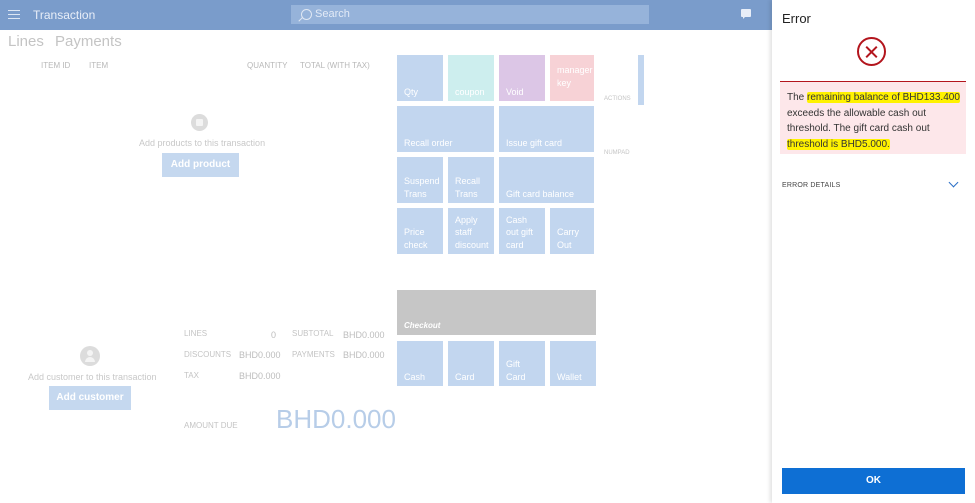 The image size is (975, 503). Describe the element at coordinates (208, 354) in the screenshot. I see `discounts-label: DISCOUNTS` at that location.